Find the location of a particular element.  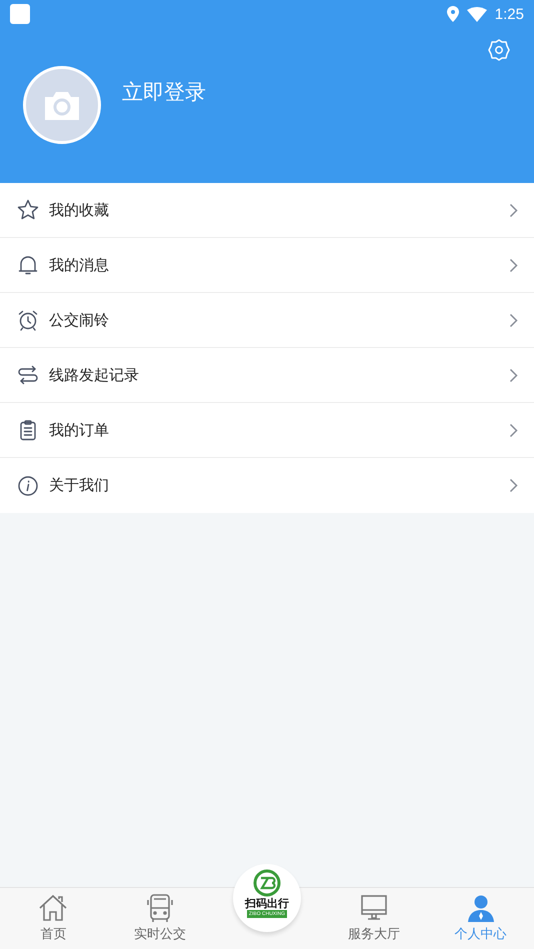

menu-item: 我的订单 is located at coordinates (267, 430).